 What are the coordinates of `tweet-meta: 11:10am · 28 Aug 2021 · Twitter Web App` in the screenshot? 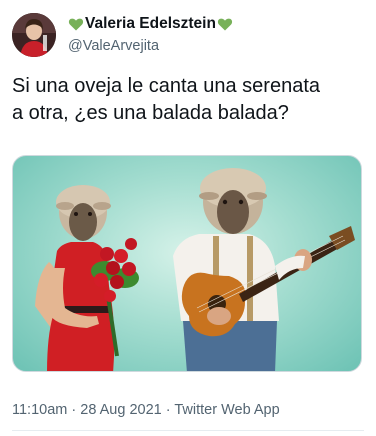 It's located at (146, 410).